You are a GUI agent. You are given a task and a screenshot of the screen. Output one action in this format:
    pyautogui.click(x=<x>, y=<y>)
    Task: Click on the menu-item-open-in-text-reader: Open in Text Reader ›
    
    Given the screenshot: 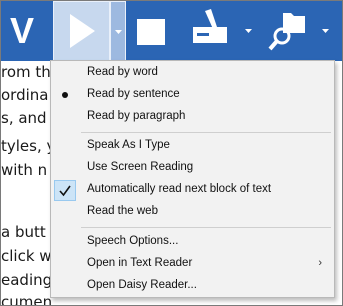 What is the action you would take?
    pyautogui.click(x=192, y=264)
    